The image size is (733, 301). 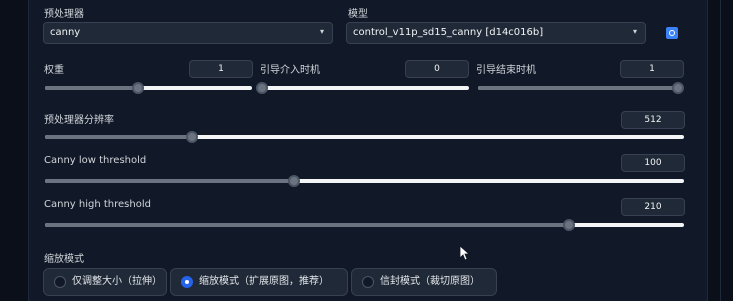 I want to click on model-label: 模型, so click(x=358, y=14).